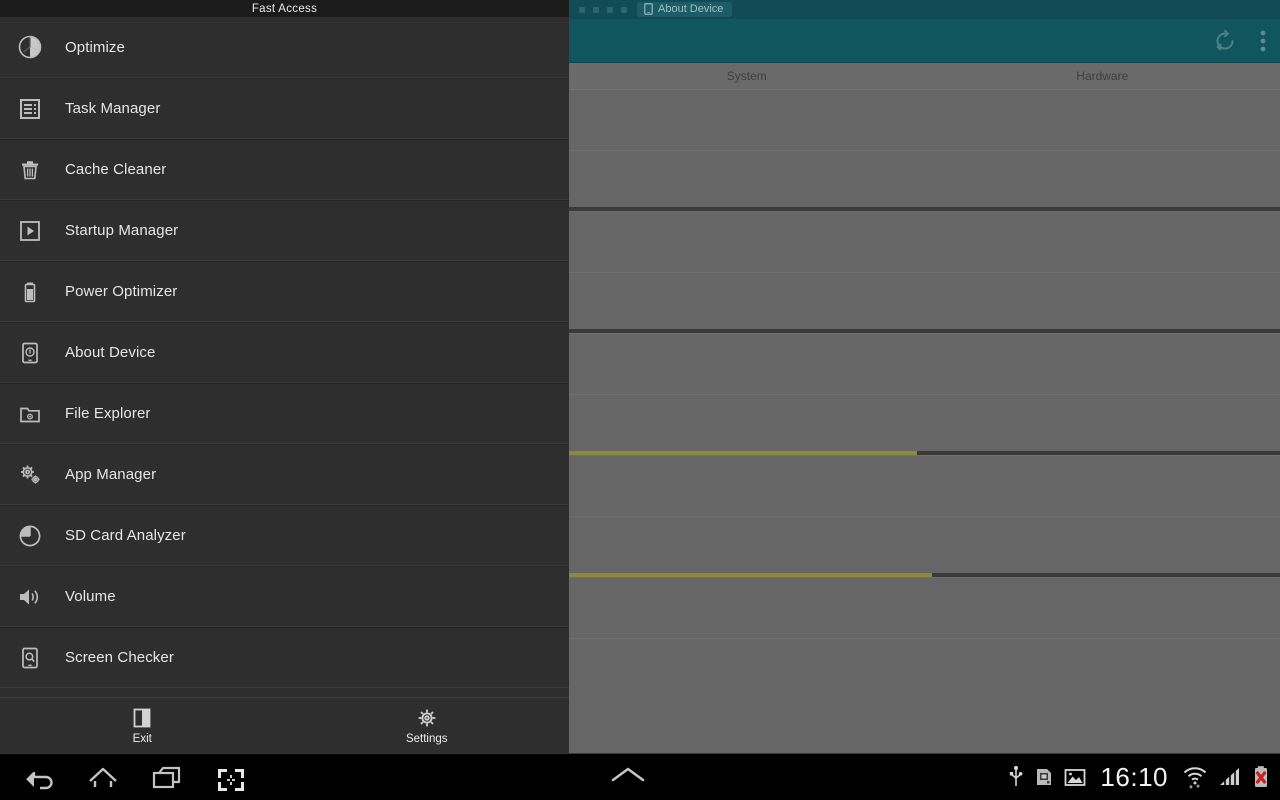 The height and width of the screenshot is (800, 1280). What do you see at coordinates (284, 535) in the screenshot?
I see `menu-item-sd-card-analyzer: SD Card Analyzer` at bounding box center [284, 535].